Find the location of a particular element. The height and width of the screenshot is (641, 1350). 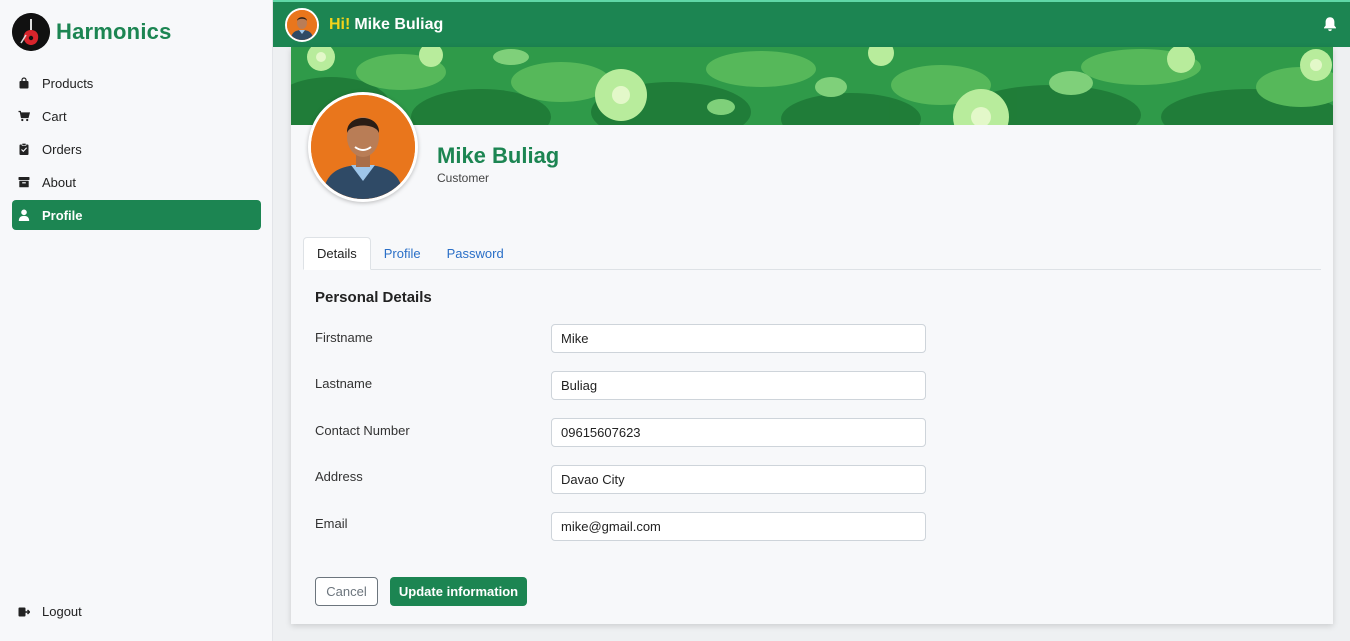

email-field is located at coordinates (738, 526).